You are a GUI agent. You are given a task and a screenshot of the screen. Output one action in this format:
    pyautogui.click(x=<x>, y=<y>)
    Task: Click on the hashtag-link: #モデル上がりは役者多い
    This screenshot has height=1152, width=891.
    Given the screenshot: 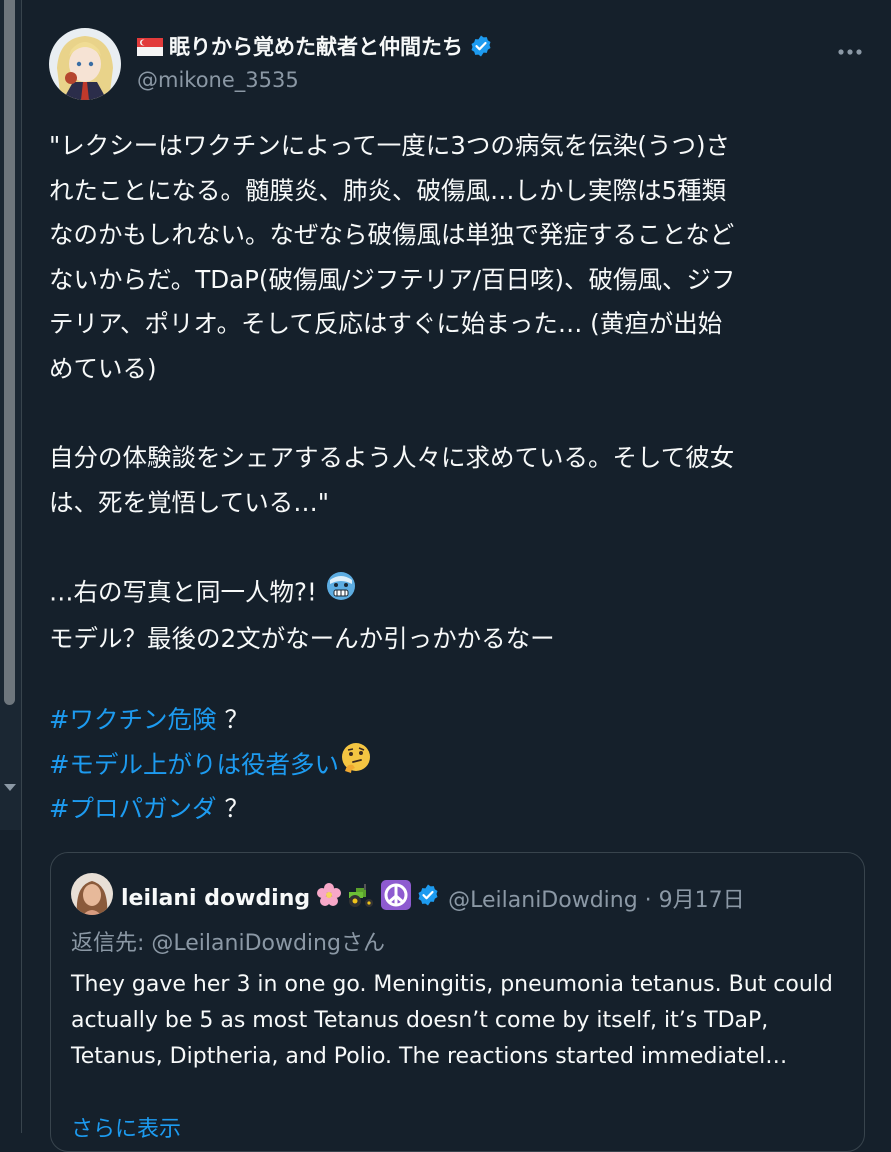 What is the action you would take?
    pyautogui.click(x=194, y=765)
    